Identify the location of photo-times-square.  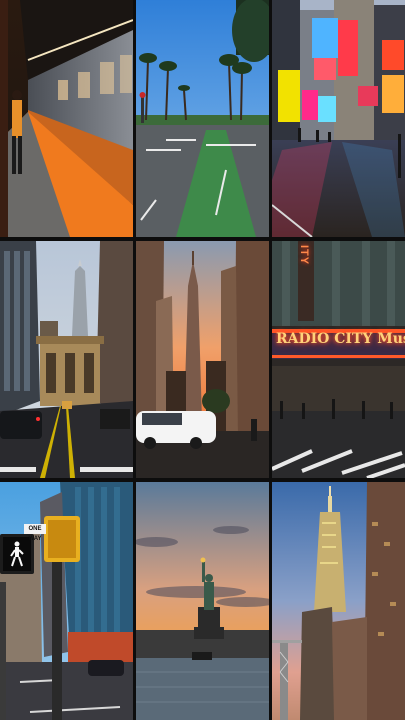
(338, 118).